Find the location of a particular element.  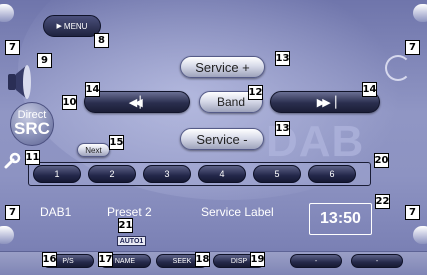

callout-7-top-left: 7 is located at coordinates (12, 47).